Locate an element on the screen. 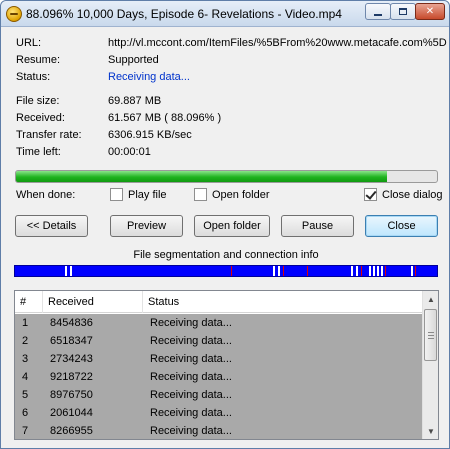  close-button: Close is located at coordinates (401, 226).